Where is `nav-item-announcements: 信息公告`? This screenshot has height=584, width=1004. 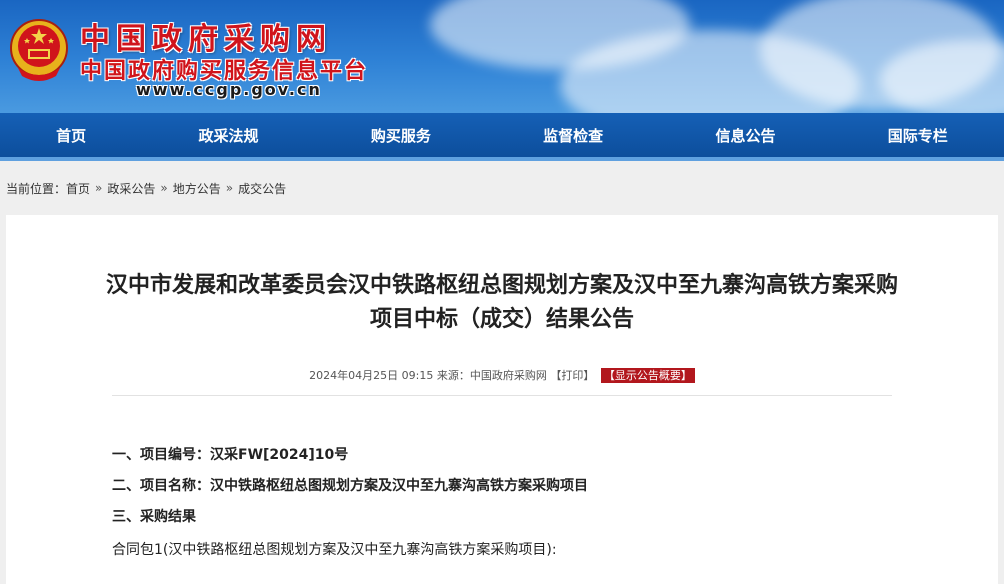 nav-item-announcements: 信息公告 is located at coordinates (745, 135).